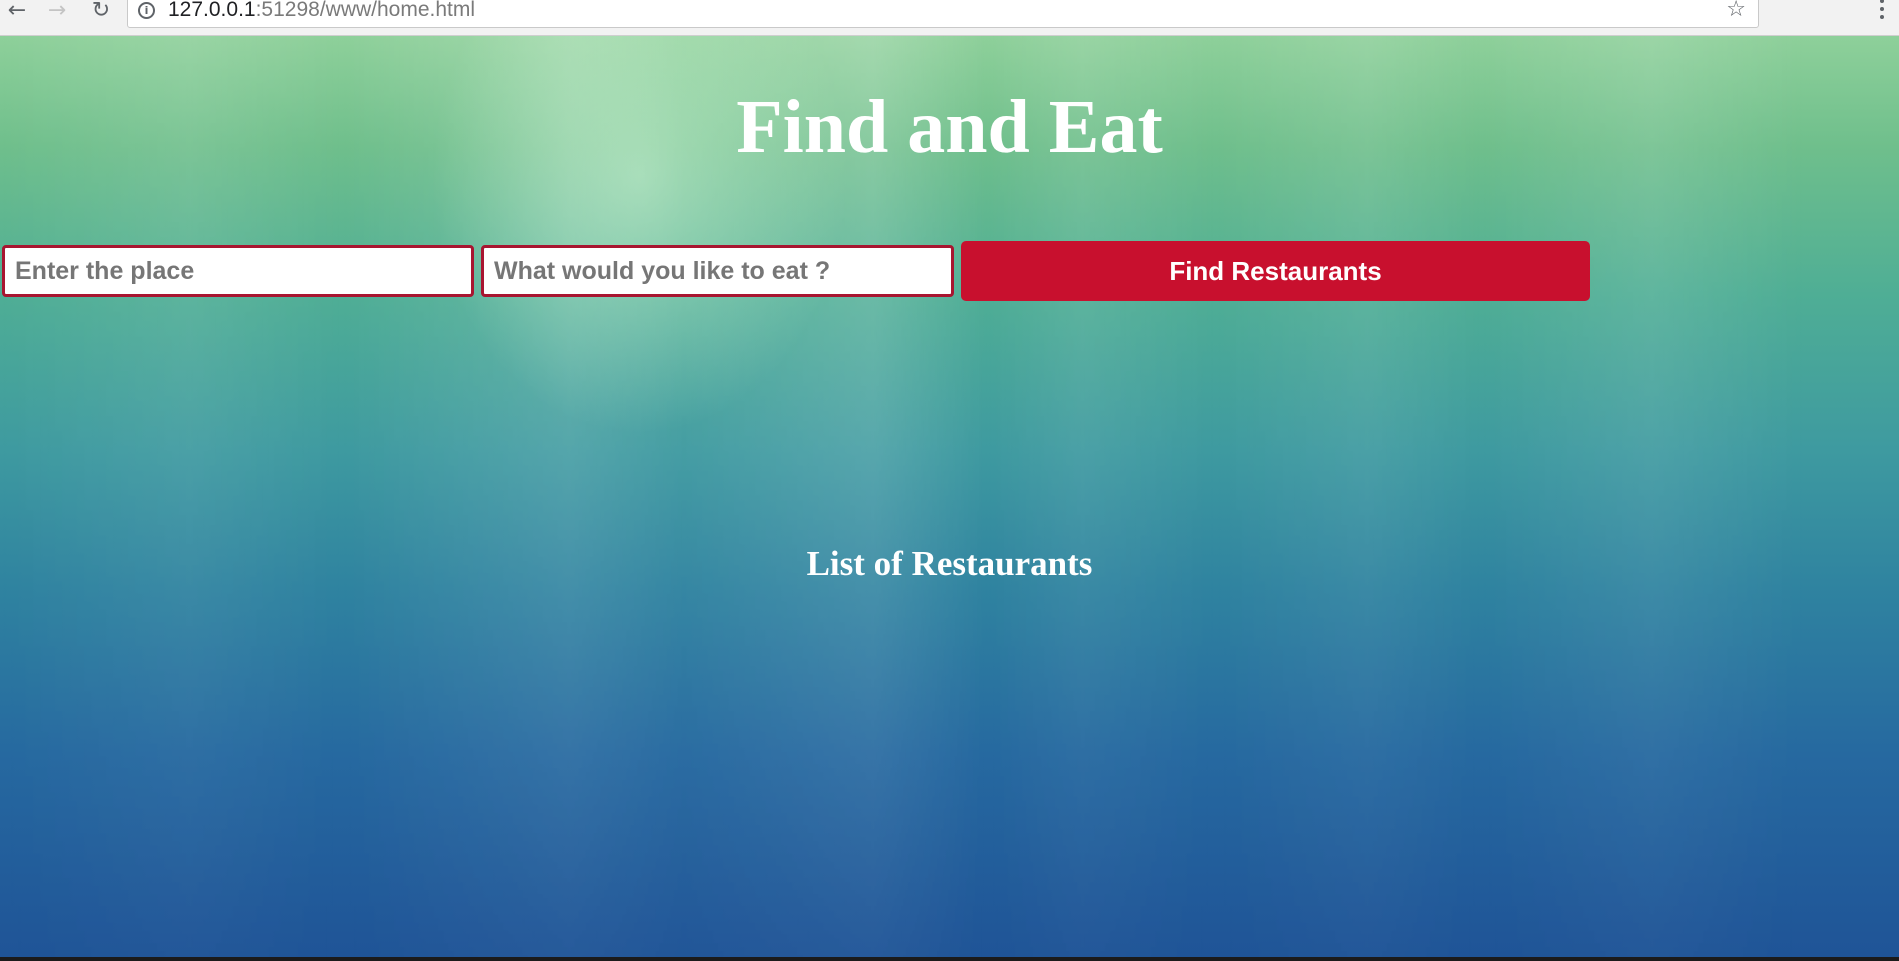  Describe the element at coordinates (949, 611) in the screenshot. I see `restaurant-list` at that location.